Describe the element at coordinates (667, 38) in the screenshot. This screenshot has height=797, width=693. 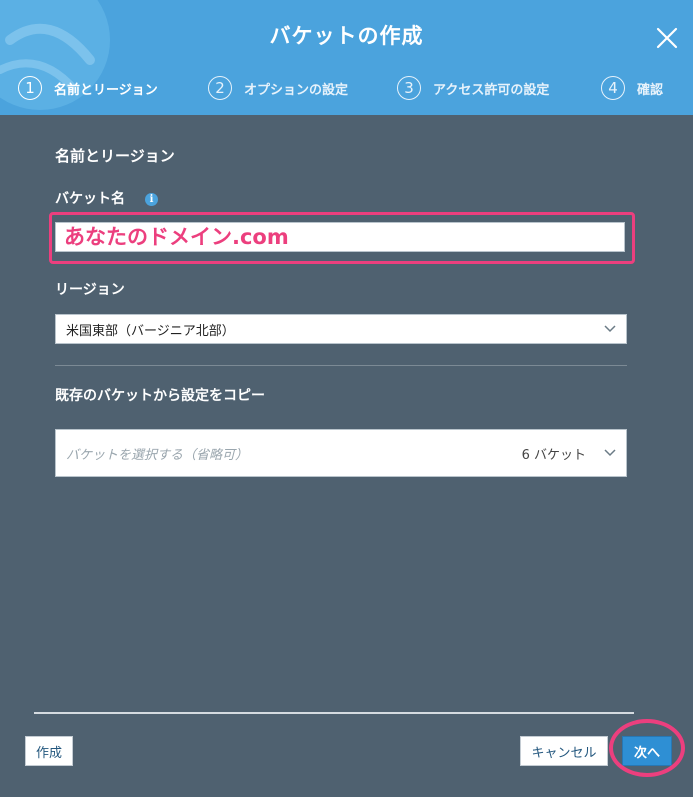
I see `close-icon` at that location.